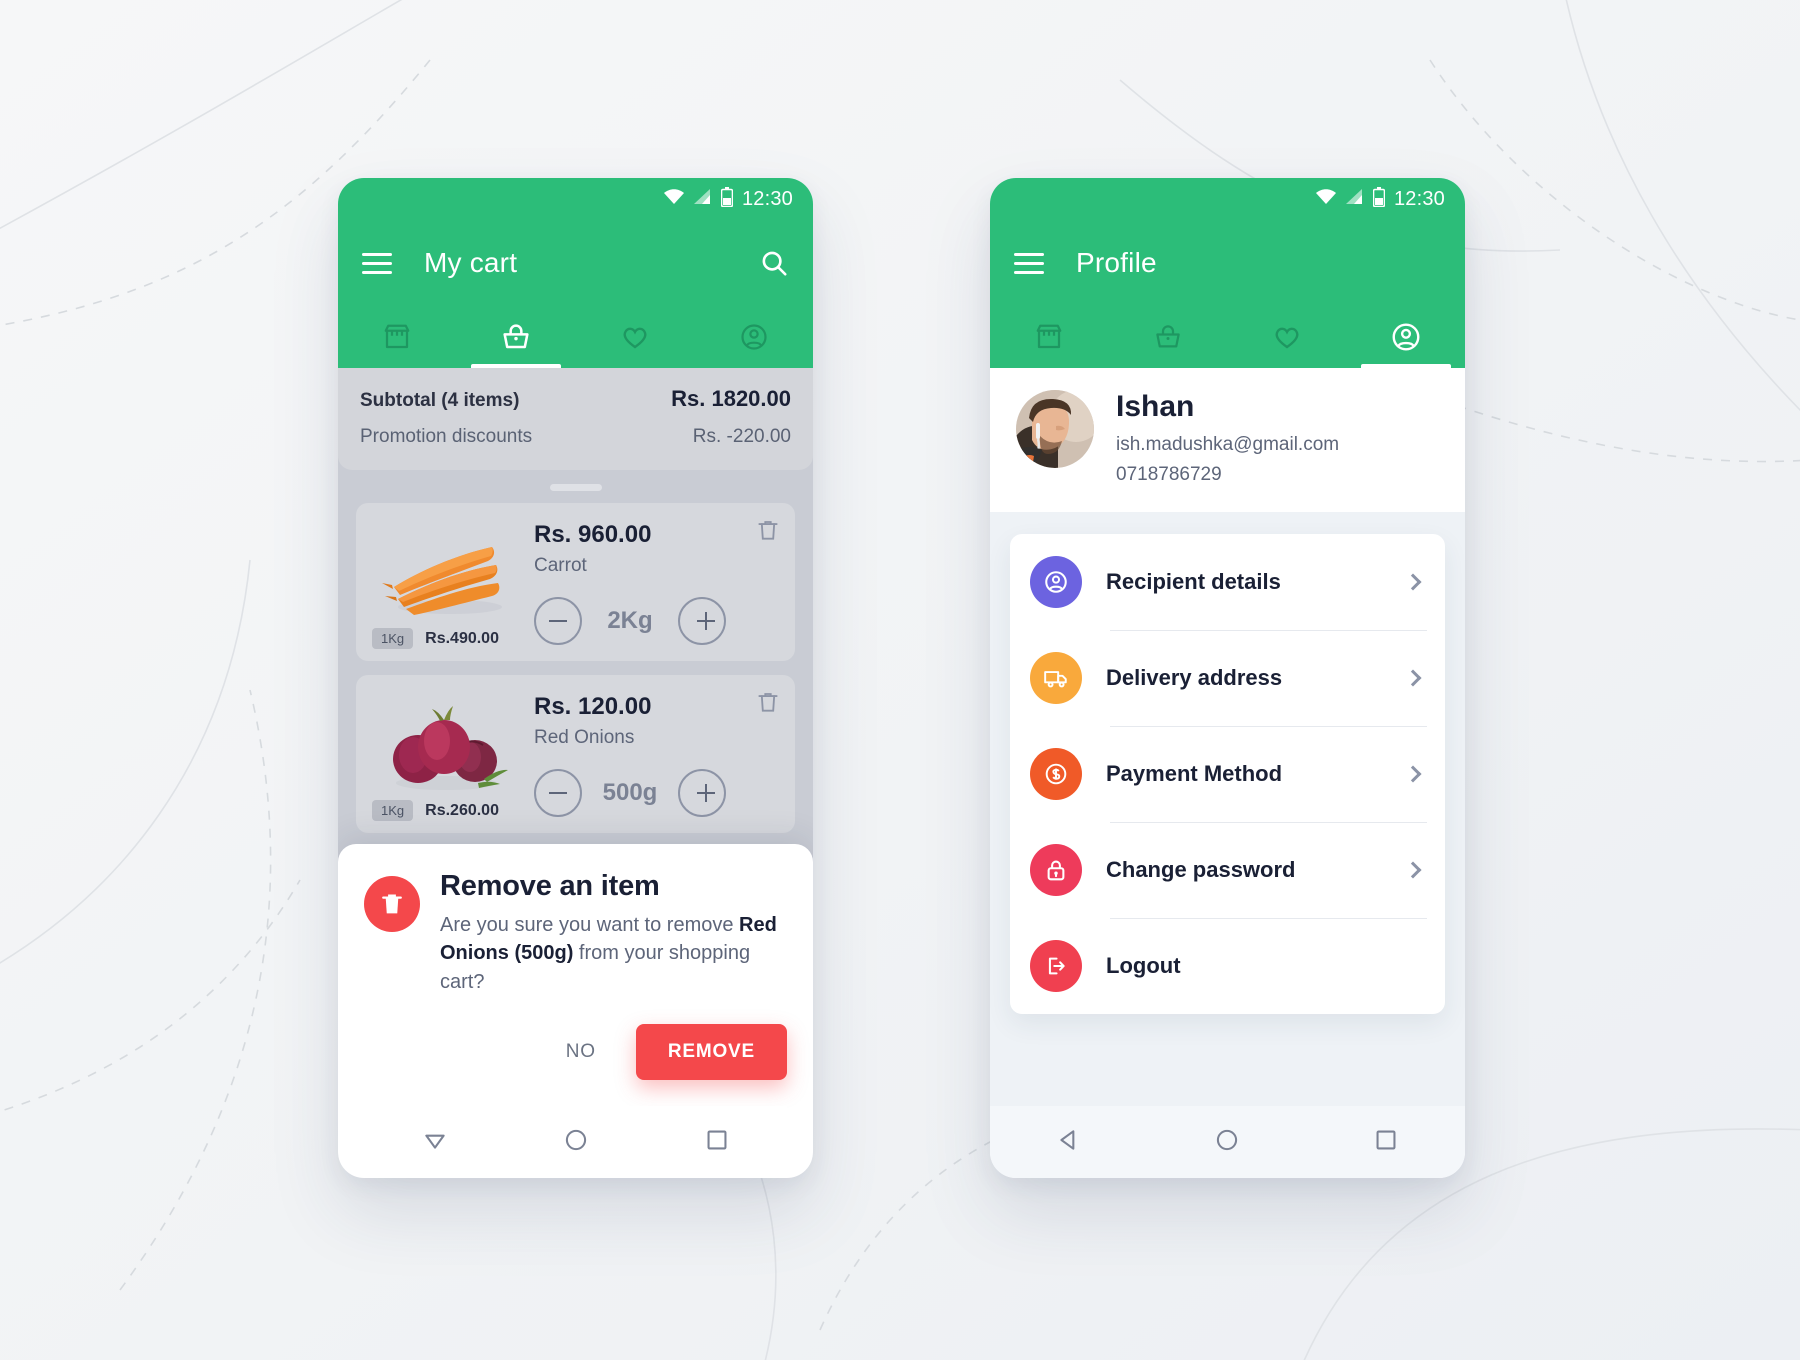 The image size is (1800, 1360). I want to click on table-row: 1Kg Rs.490.00 Rs. 960.00 Carrot 2Kg, so click(575, 582).